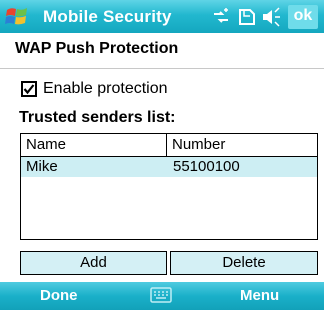  I want to click on title-bar: Mobile Security ok, so click(162, 16).